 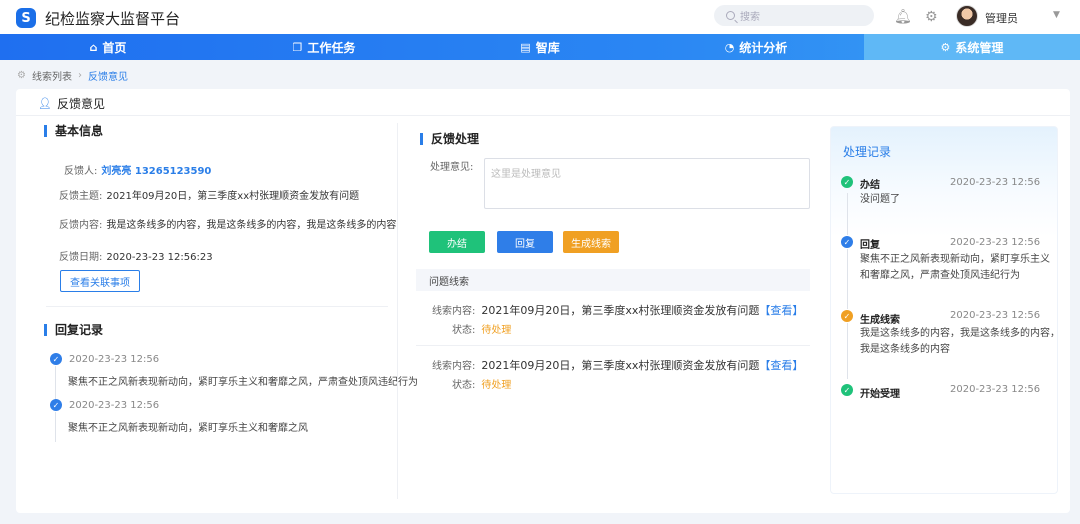 What do you see at coordinates (870, 185) in the screenshot?
I see `record-title: 办结` at bounding box center [870, 185].